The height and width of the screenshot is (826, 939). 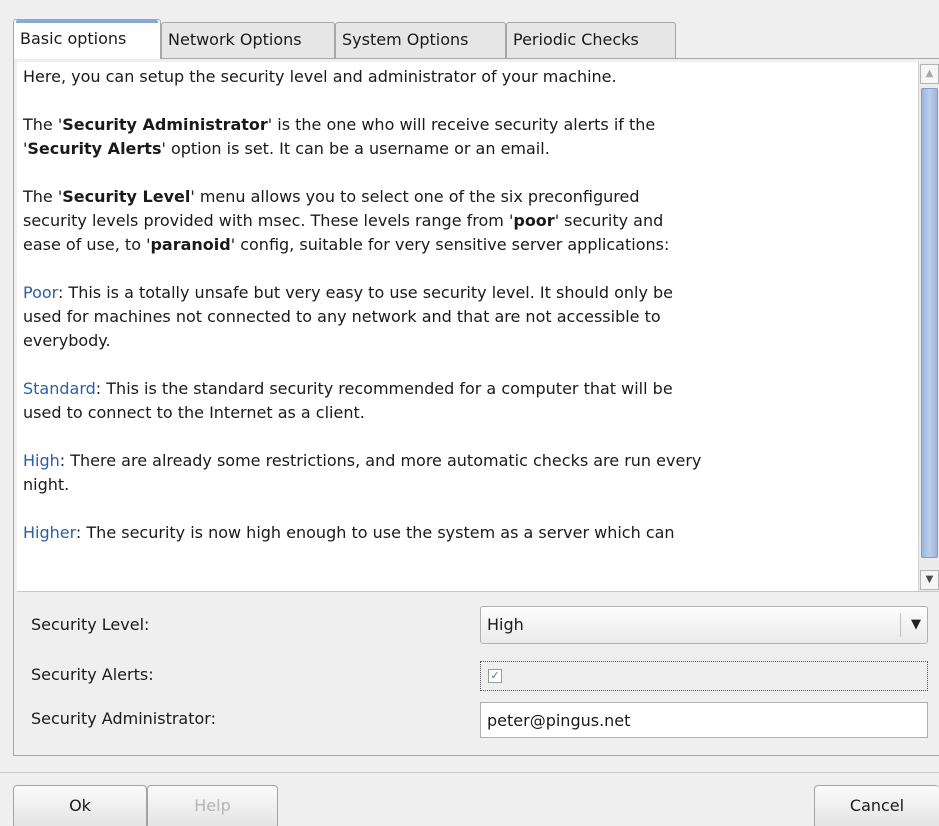 I want to click on tab-basic-options: Basic options, so click(x=87, y=39).